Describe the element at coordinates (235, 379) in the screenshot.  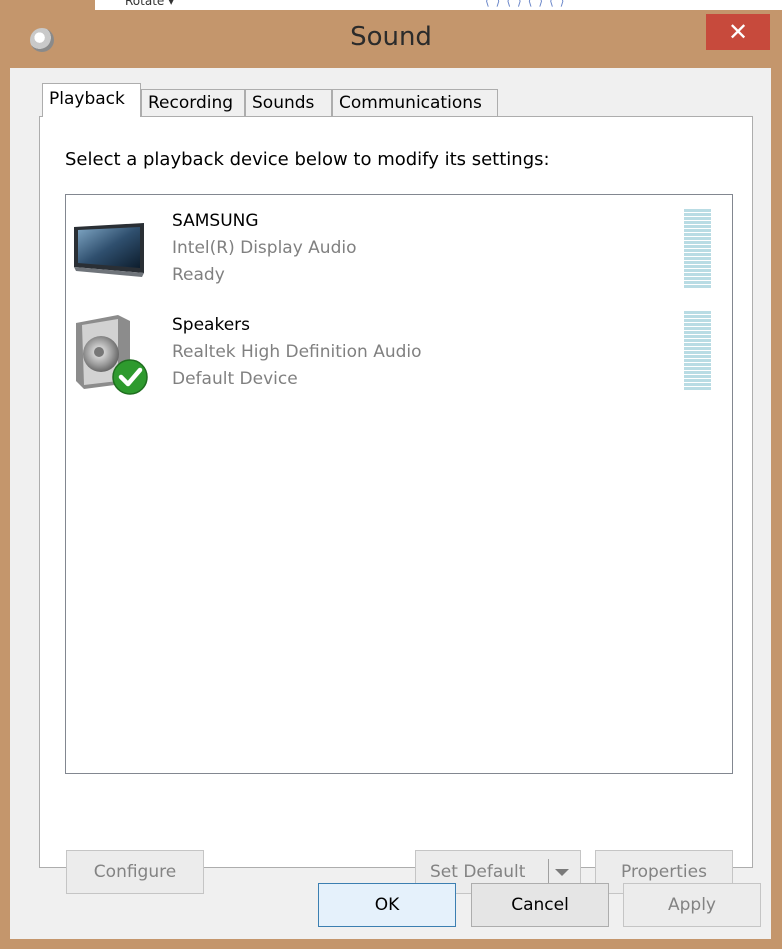
I see `device-status: Default Device` at that location.